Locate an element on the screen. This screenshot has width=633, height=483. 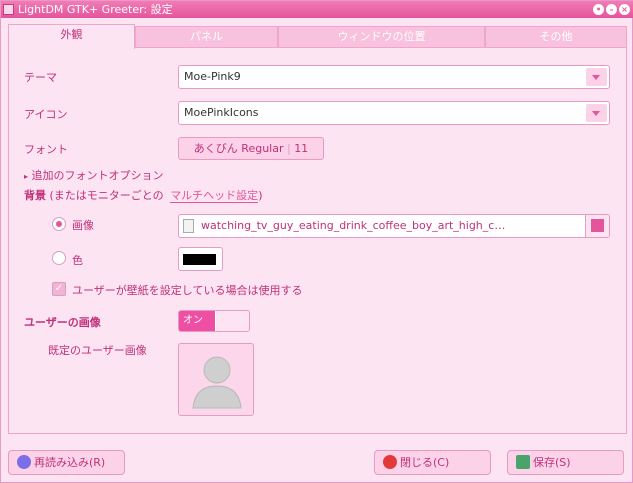
image-radio is located at coordinates (59, 224).